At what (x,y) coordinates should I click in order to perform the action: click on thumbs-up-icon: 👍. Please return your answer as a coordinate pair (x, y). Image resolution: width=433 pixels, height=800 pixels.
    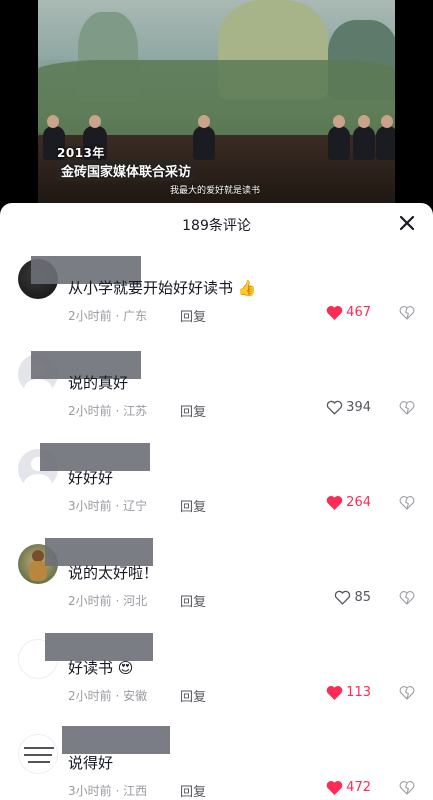
    Looking at the image, I should click on (247, 288).